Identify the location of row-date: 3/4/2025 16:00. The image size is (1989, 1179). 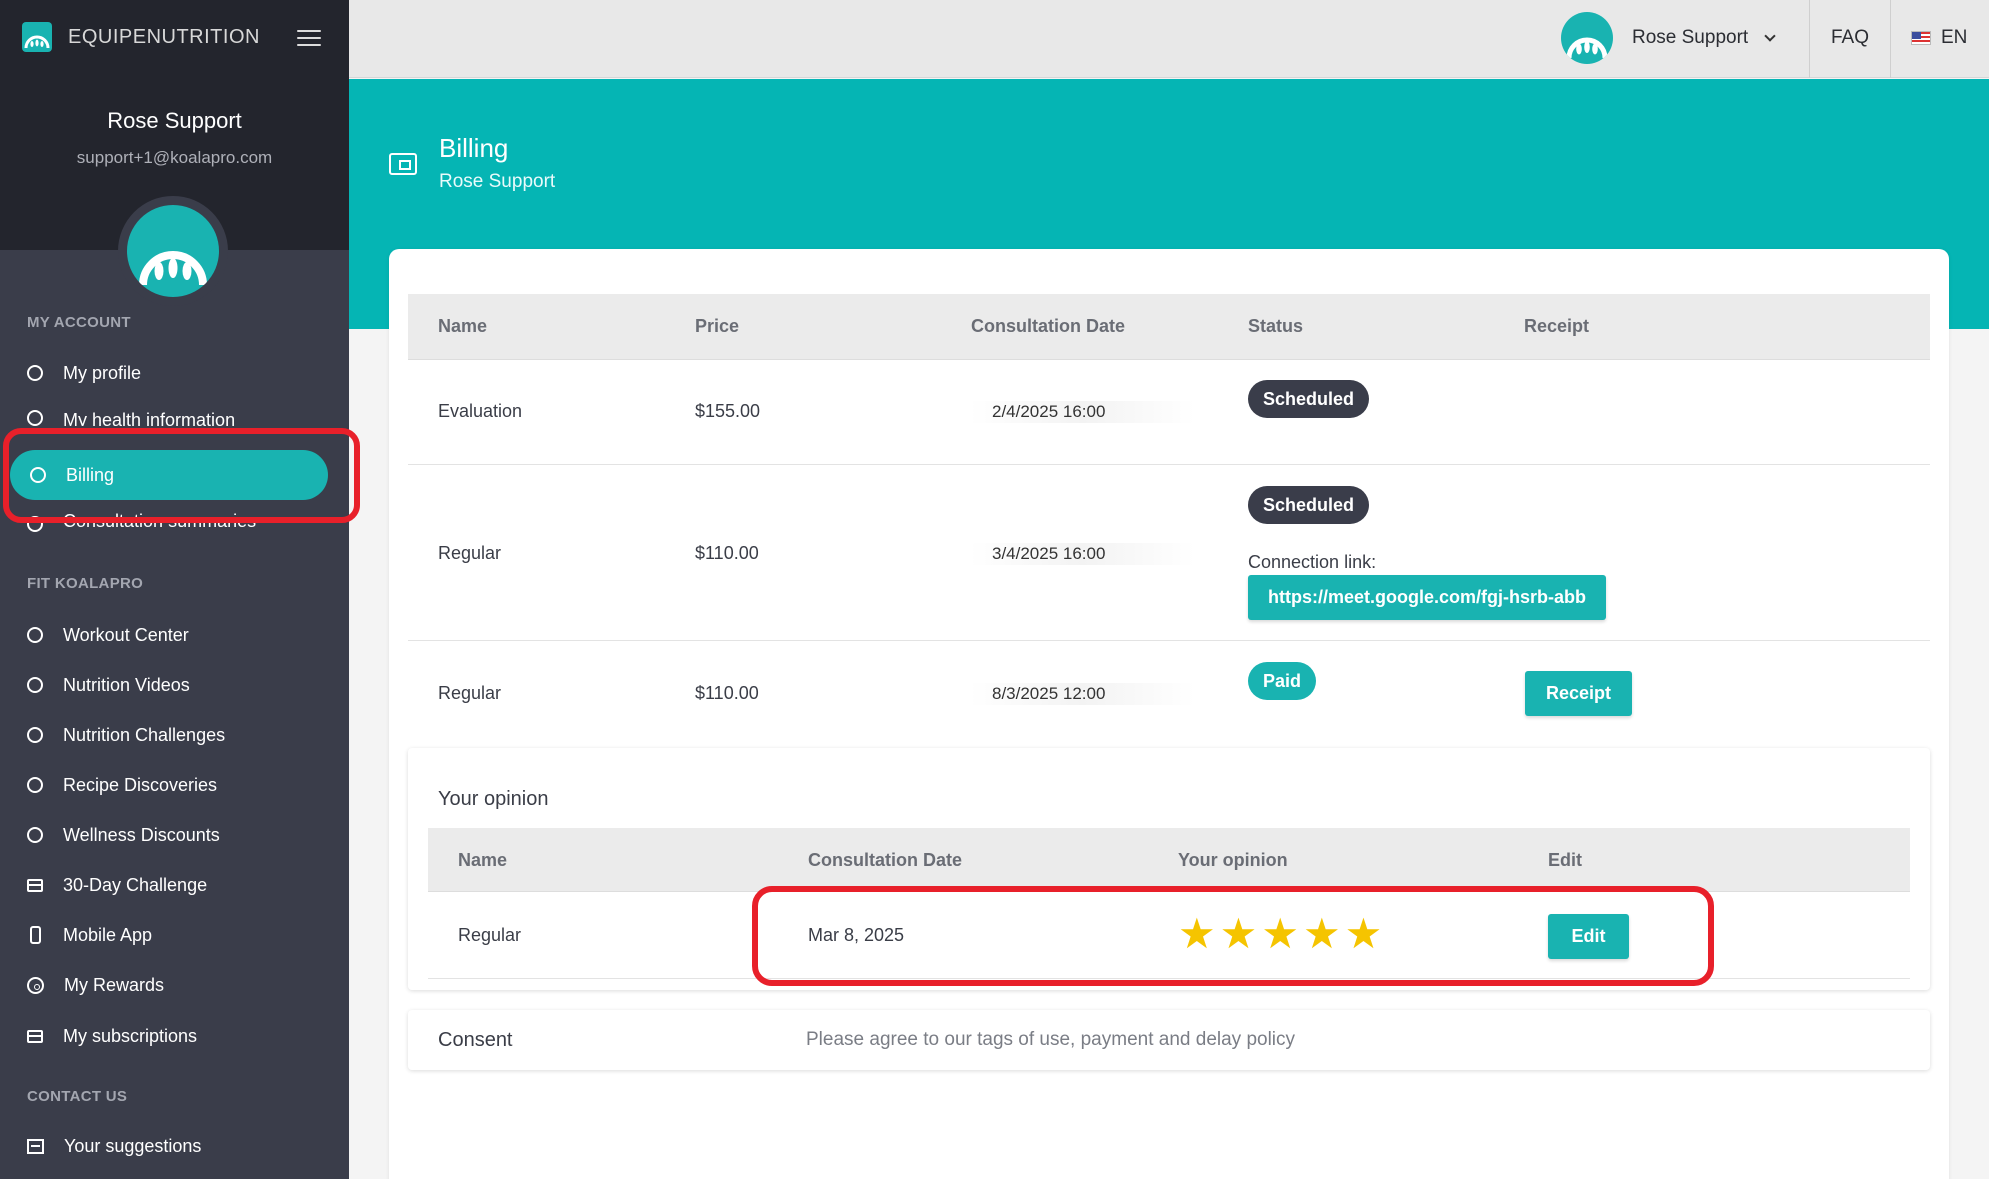
(1082, 554).